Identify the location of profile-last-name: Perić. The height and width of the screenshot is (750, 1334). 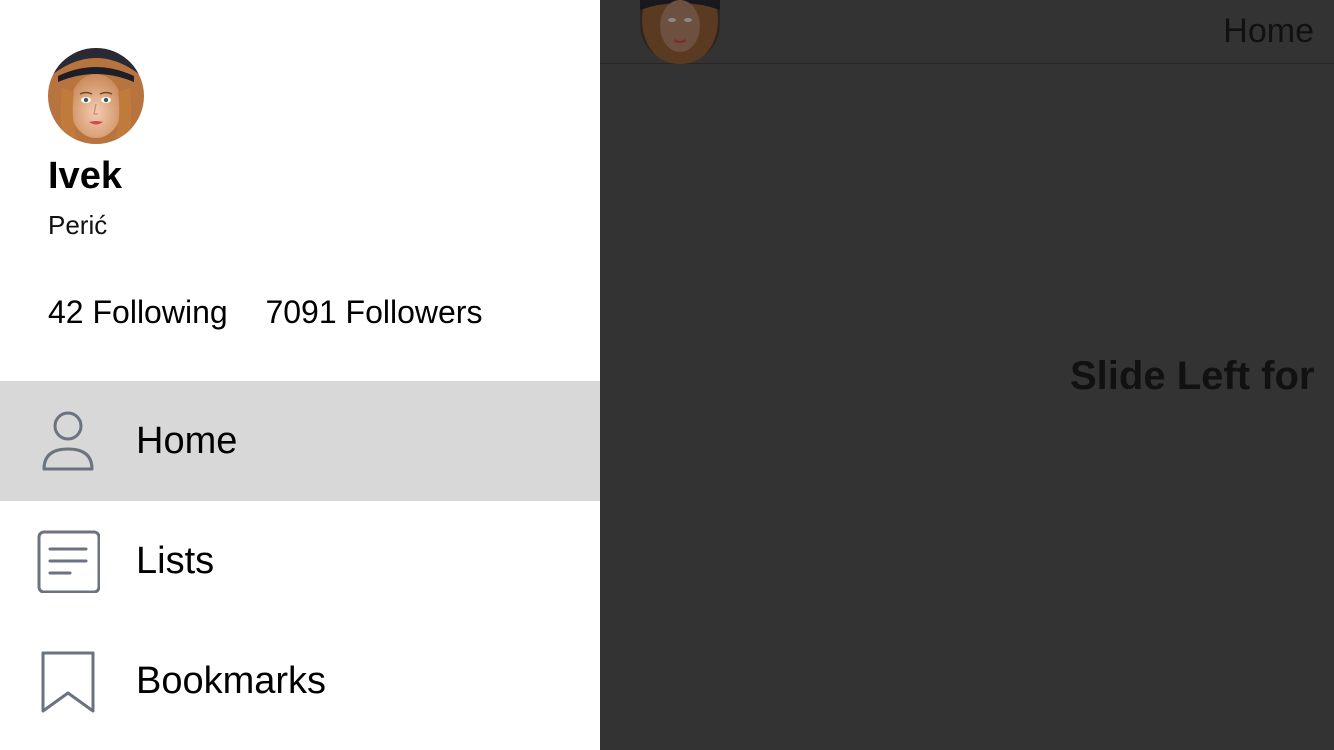
(78, 225).